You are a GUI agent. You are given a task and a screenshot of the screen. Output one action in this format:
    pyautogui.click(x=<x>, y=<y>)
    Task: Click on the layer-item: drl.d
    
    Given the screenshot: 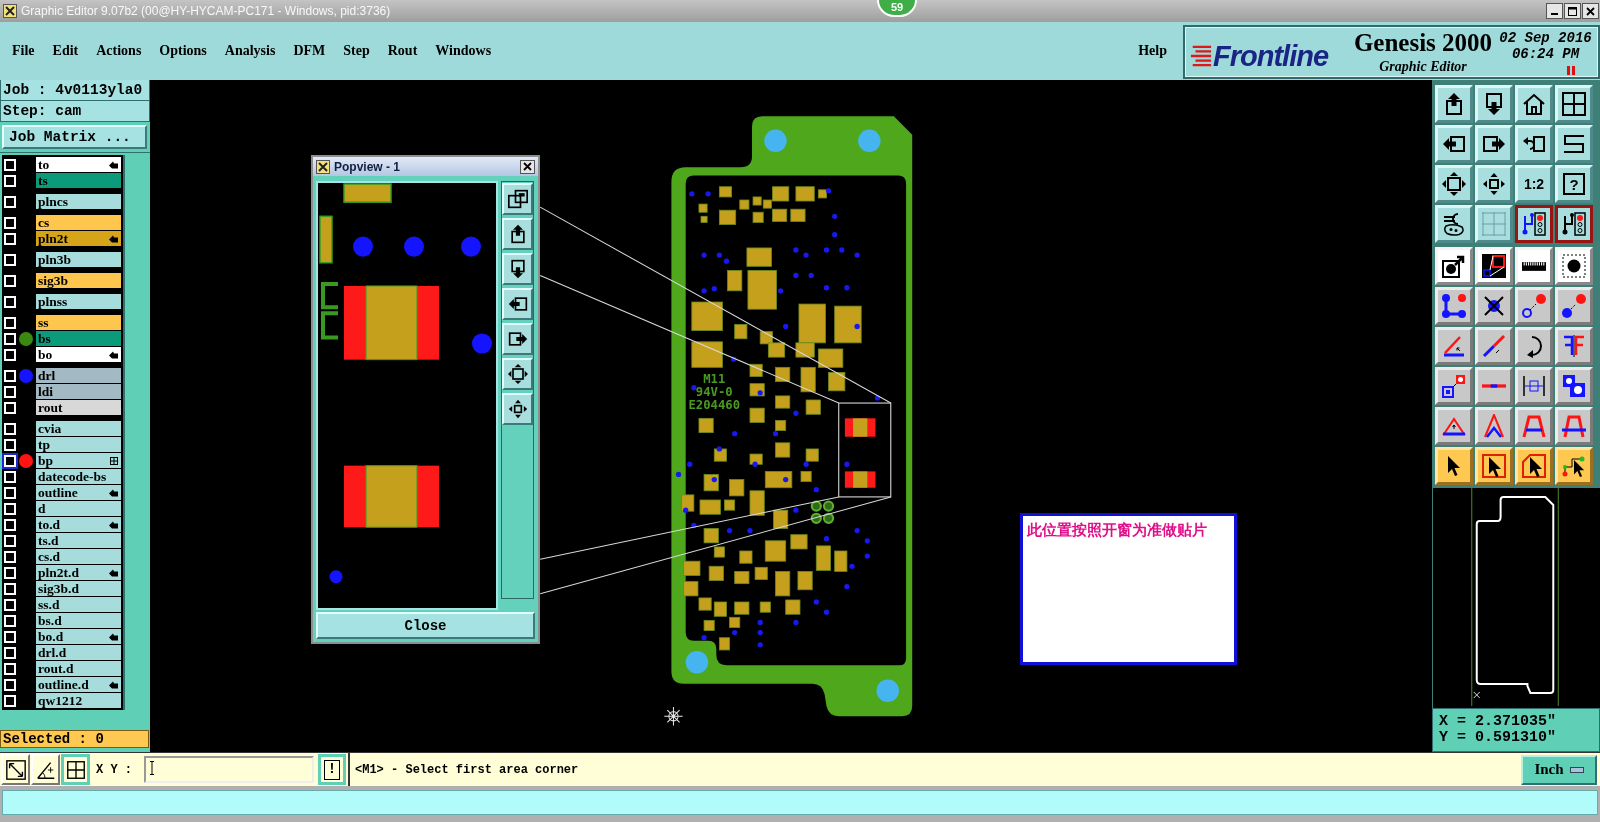 What is the action you would take?
    pyautogui.click(x=78, y=652)
    